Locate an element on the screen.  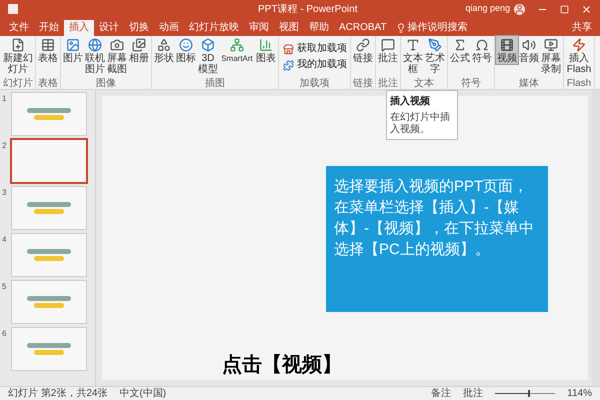
ribbon-tab: 审阅 is located at coordinates (259, 28).